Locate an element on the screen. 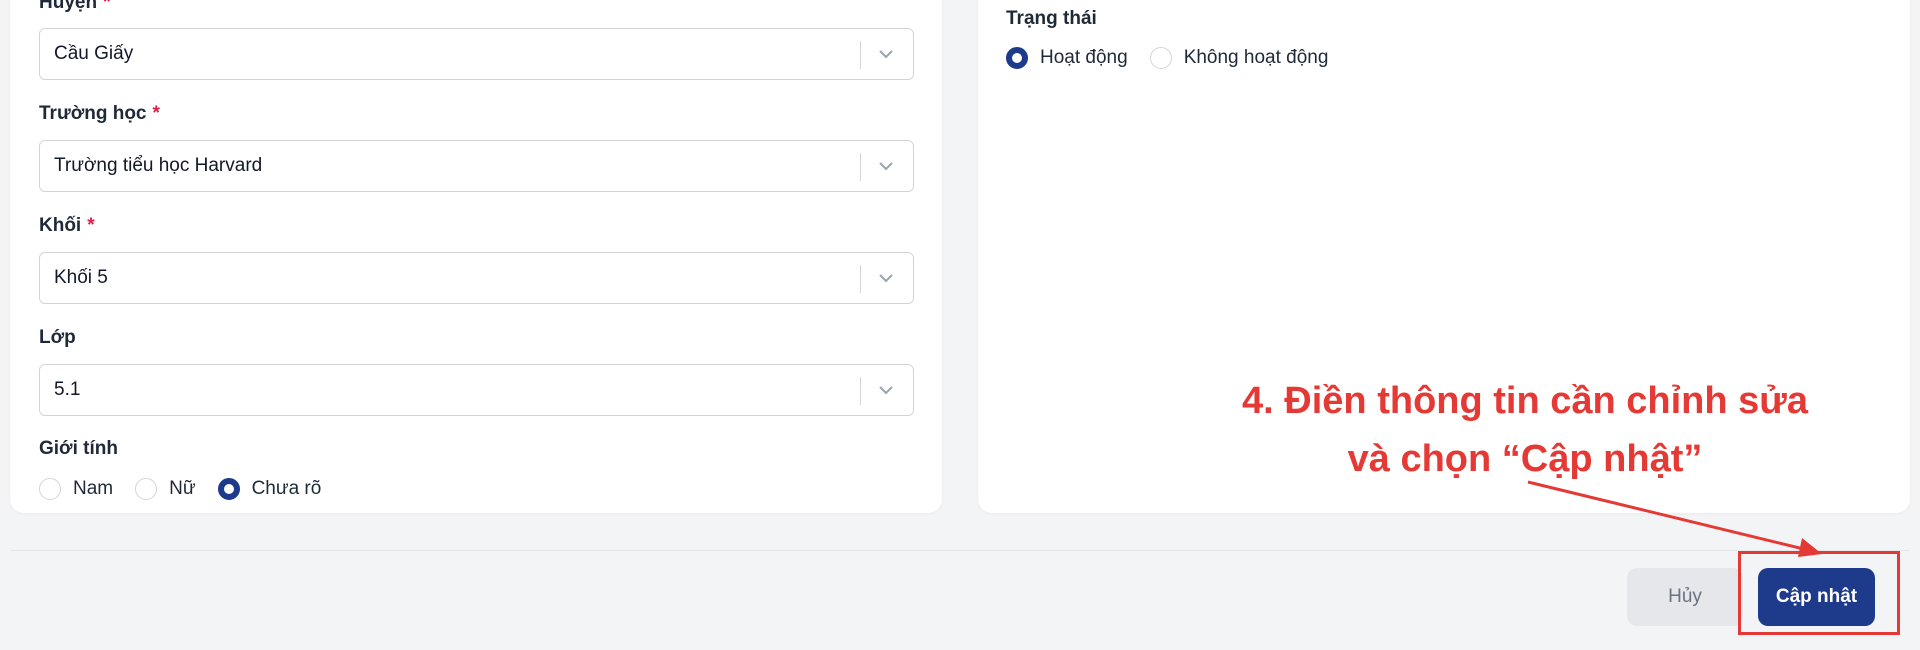  gender-radio-group: Nam Nữ Chưa rõ is located at coordinates (191, 489).